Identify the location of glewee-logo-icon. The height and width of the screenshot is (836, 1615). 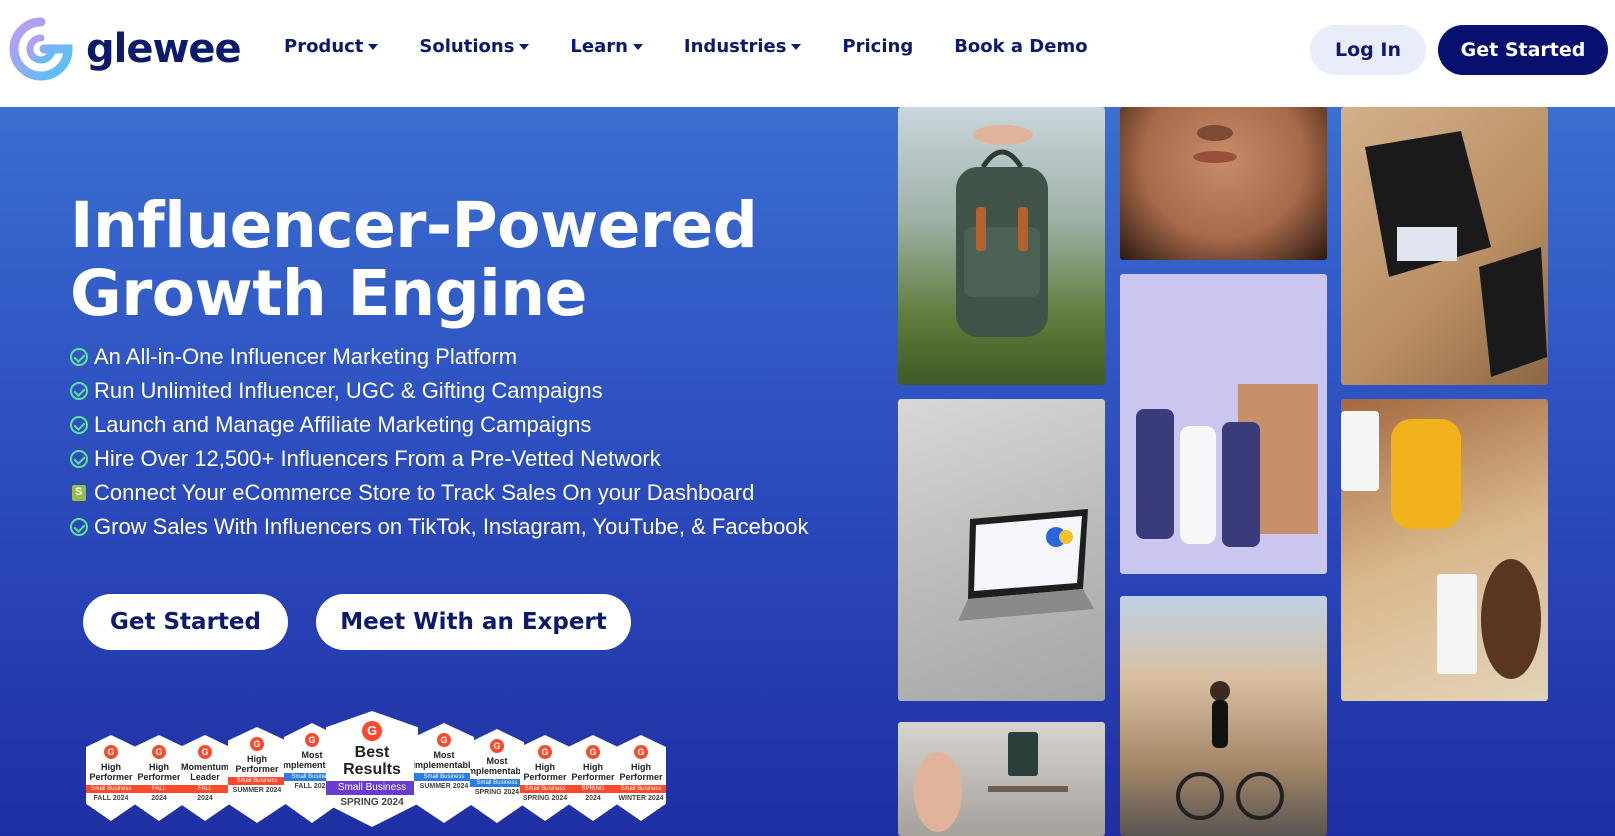
(41, 49).